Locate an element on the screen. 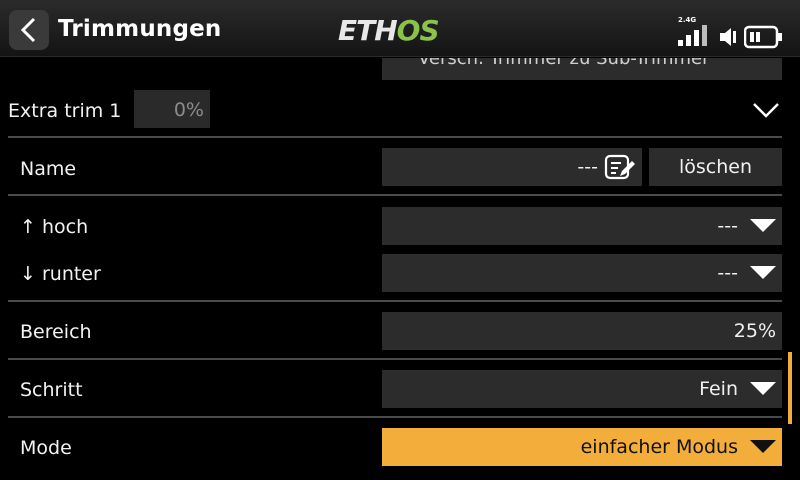 The height and width of the screenshot is (480, 800). up-label: ↑ hoch is located at coordinates (54, 227).